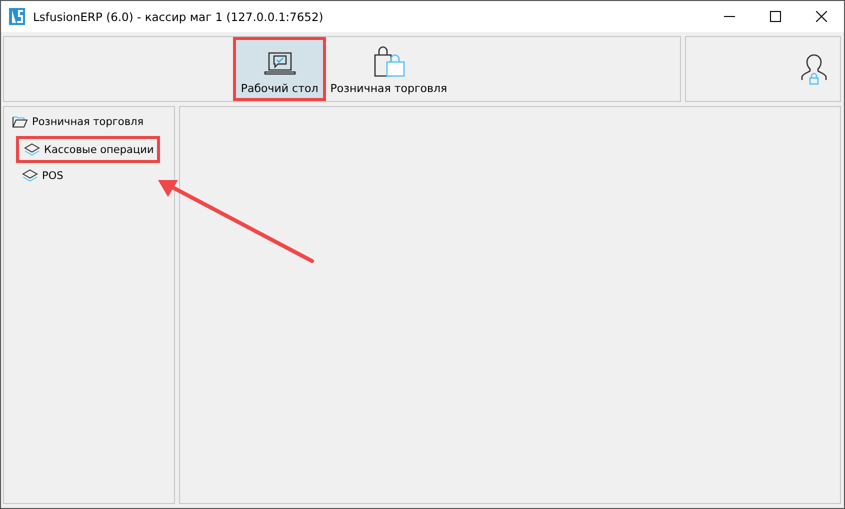  What do you see at coordinates (78, 121) in the screenshot?
I see `tree-folder: Розничная торговля` at bounding box center [78, 121].